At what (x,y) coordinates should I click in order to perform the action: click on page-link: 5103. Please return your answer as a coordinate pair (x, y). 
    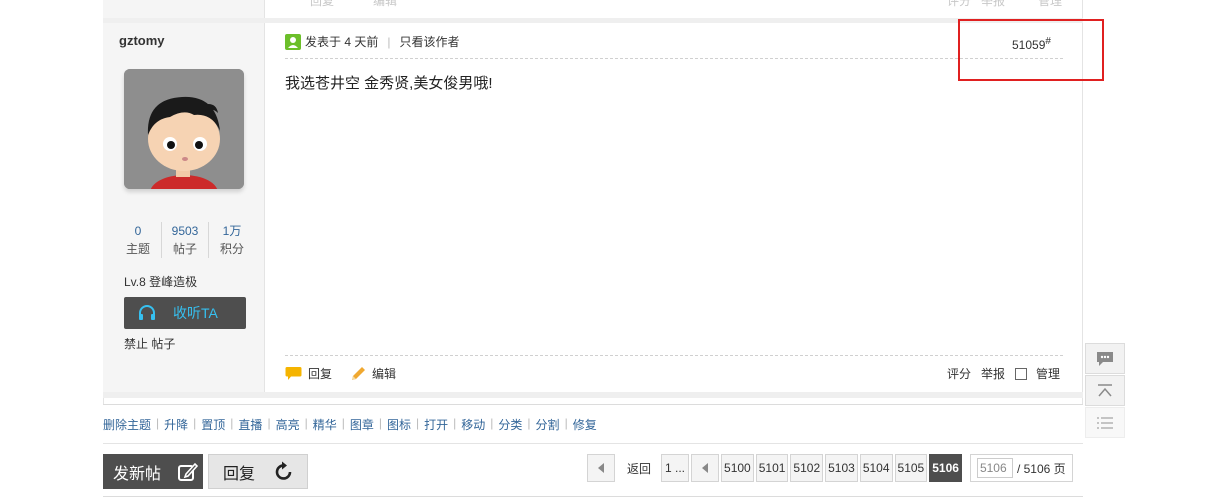
    Looking at the image, I should click on (841, 468).